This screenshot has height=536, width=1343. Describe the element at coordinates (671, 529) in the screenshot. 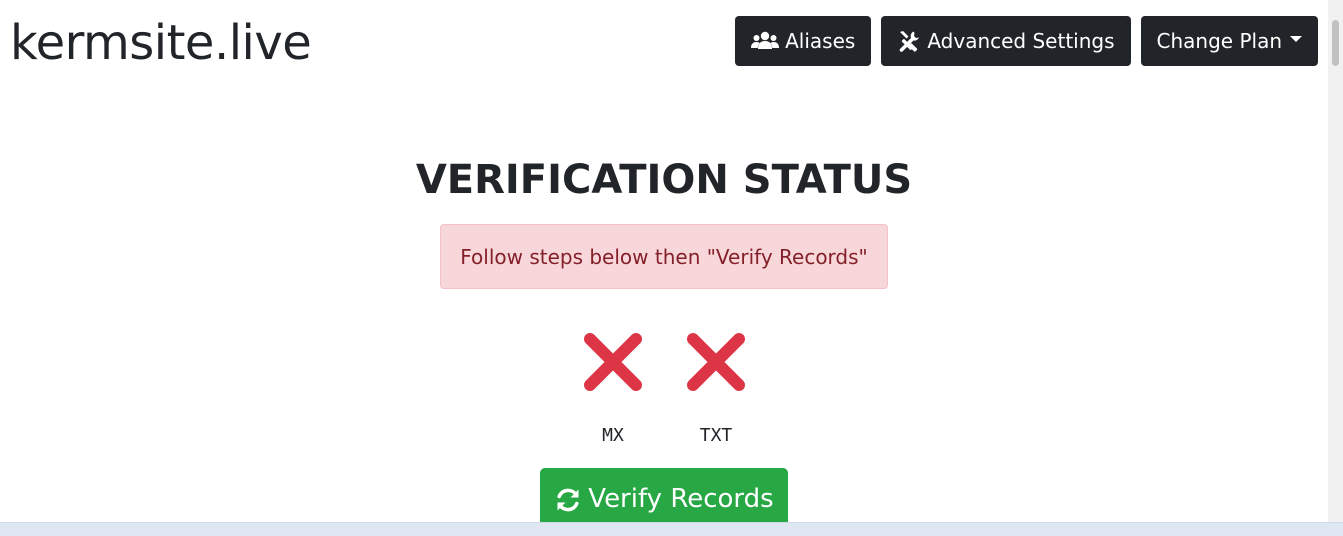

I see `bottom-strip` at that location.